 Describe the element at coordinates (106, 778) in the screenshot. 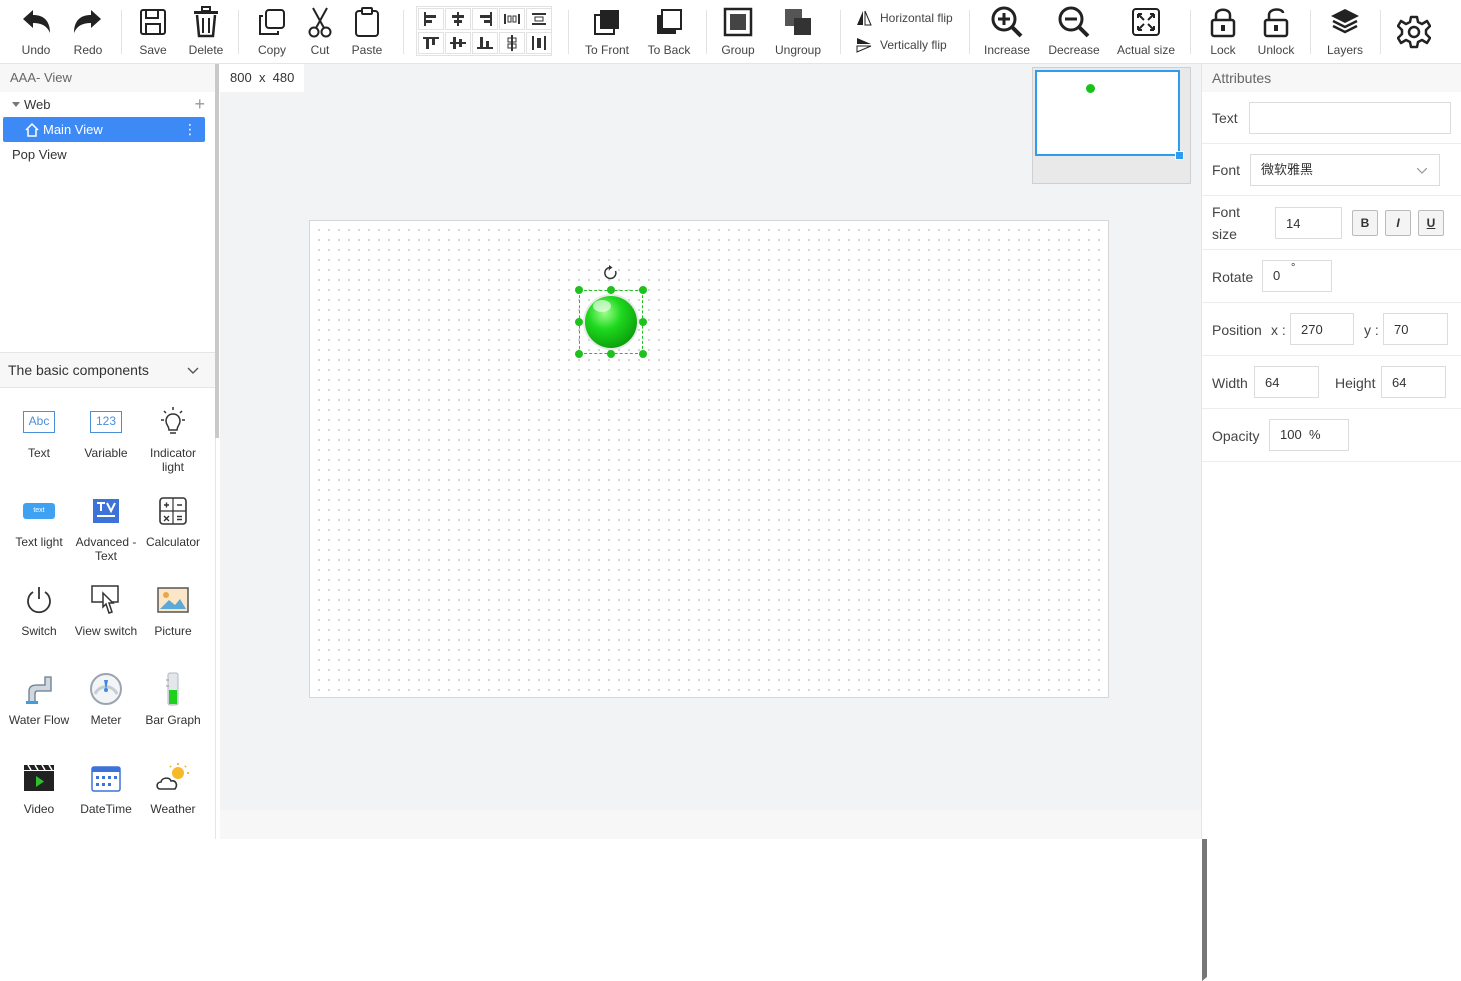

I see `calendar-icon` at that location.